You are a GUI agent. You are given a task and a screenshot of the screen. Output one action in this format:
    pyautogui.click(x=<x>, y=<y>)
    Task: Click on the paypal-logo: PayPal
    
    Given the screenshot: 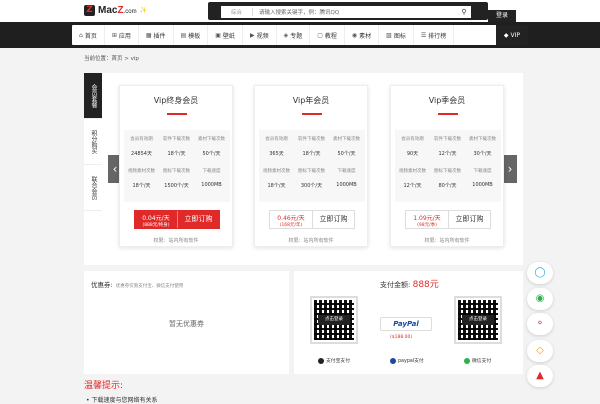 What is the action you would take?
    pyautogui.click(x=406, y=324)
    